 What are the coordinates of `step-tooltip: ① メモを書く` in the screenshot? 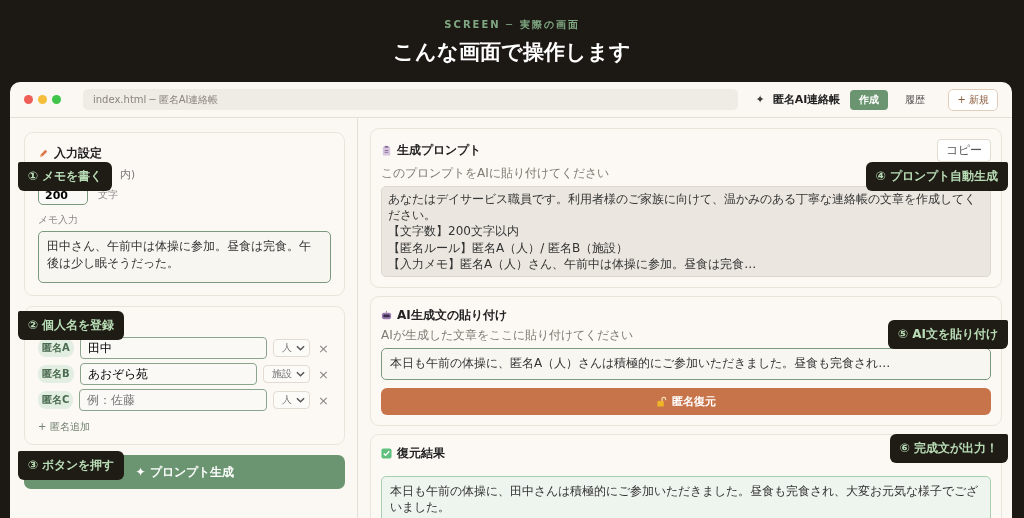 It's located at (65, 176).